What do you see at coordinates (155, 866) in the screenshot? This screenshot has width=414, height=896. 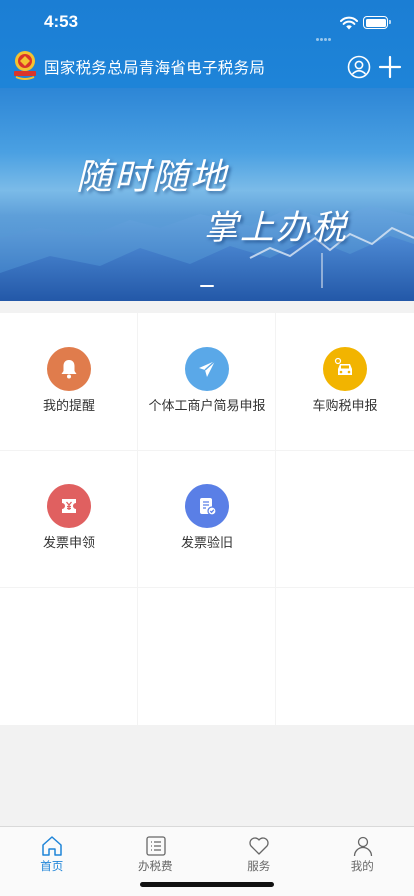 I see `tab-label: 办税费` at bounding box center [155, 866].